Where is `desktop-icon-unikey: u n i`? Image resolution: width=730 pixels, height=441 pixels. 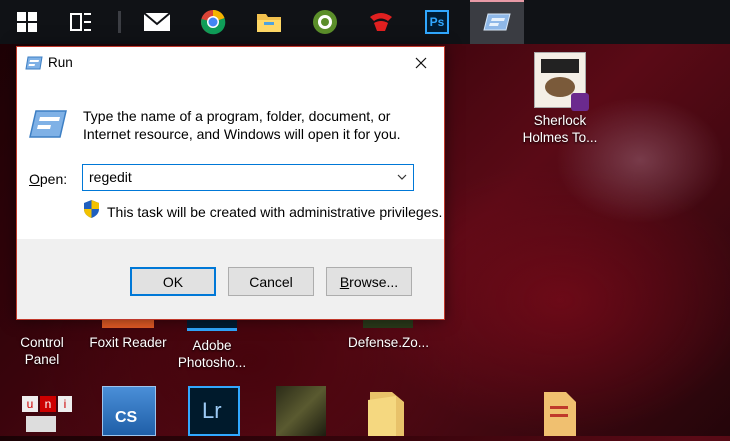
desktop-icon-unikey: u n i is located at coordinates (44, 414).